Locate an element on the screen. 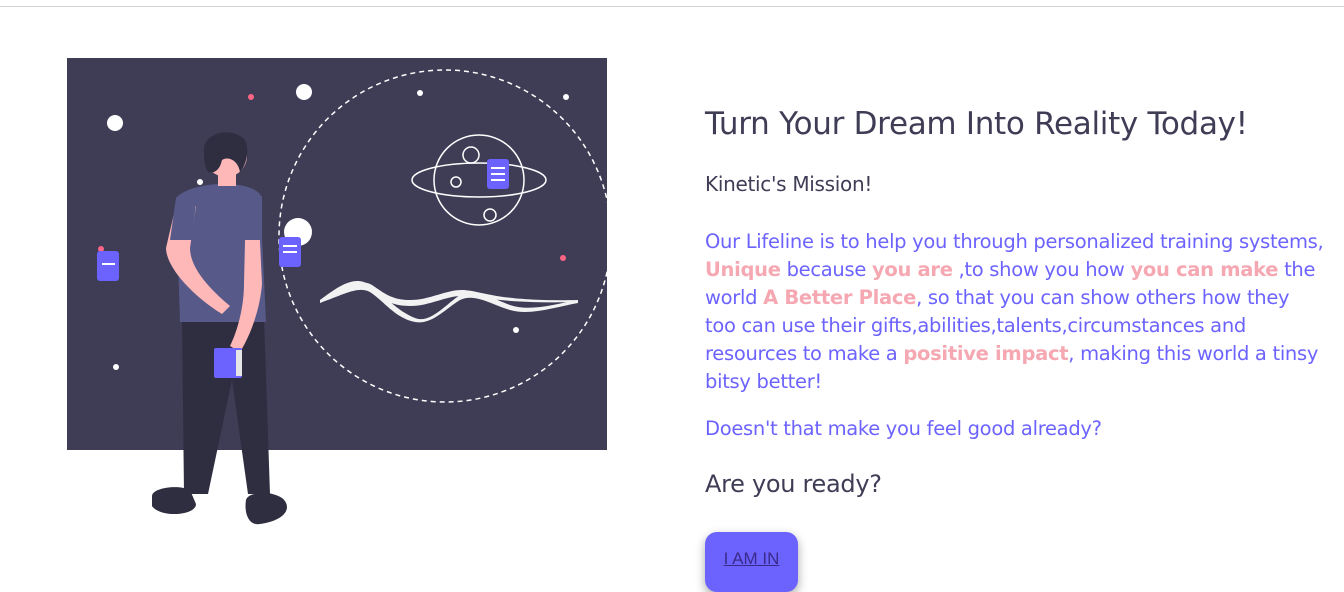 The height and width of the screenshot is (592, 1344). mission-highlight: you can make is located at coordinates (1204, 269).